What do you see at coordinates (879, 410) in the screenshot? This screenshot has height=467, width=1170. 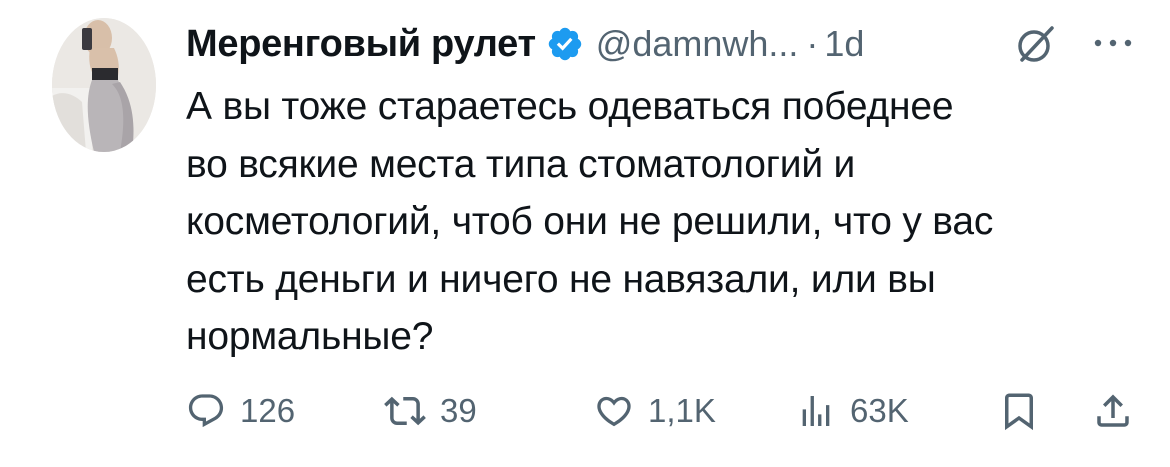 I see `views-count: 63K` at bounding box center [879, 410].